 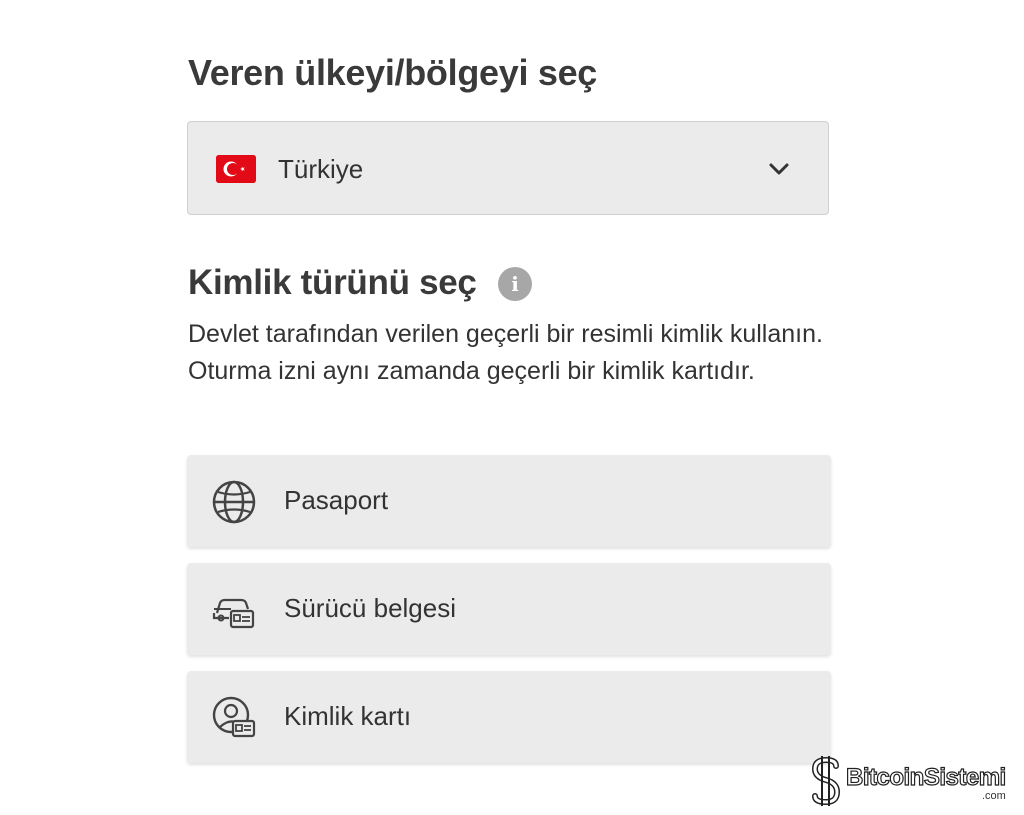 What do you see at coordinates (509, 501) in the screenshot?
I see `option-passport: Pasaport` at bounding box center [509, 501].